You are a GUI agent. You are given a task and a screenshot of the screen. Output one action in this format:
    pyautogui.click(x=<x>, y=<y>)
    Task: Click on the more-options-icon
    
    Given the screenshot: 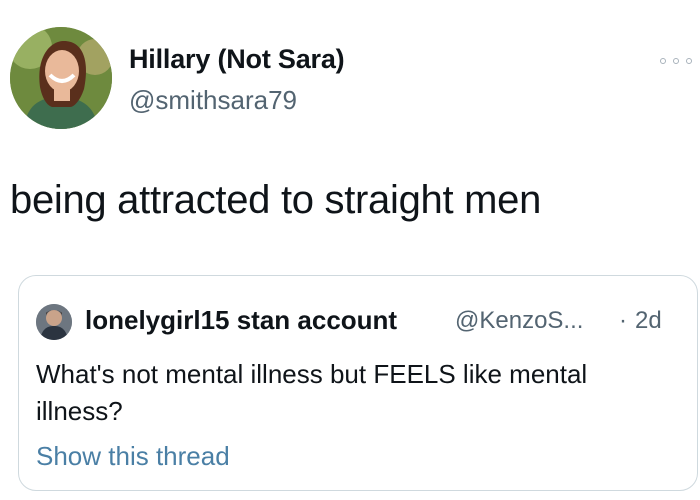 What is the action you would take?
    pyautogui.click(x=676, y=61)
    